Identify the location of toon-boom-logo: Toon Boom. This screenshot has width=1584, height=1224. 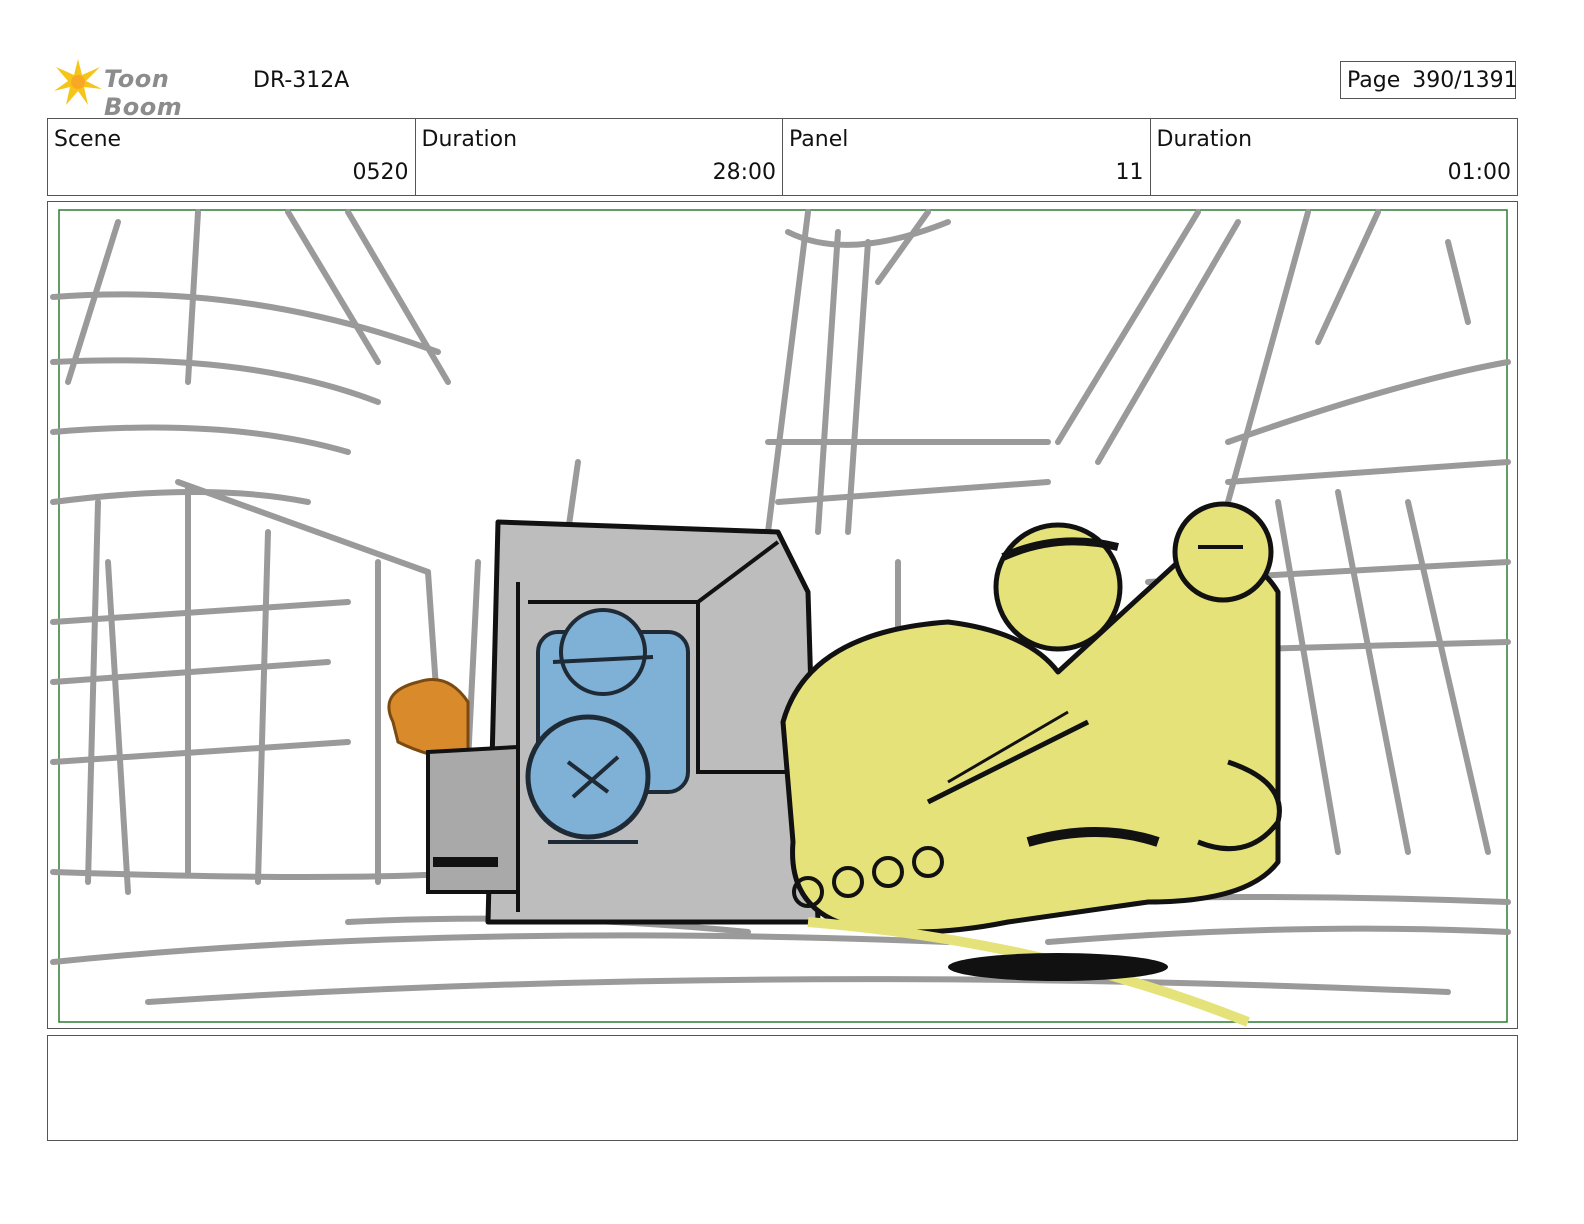
(152, 88).